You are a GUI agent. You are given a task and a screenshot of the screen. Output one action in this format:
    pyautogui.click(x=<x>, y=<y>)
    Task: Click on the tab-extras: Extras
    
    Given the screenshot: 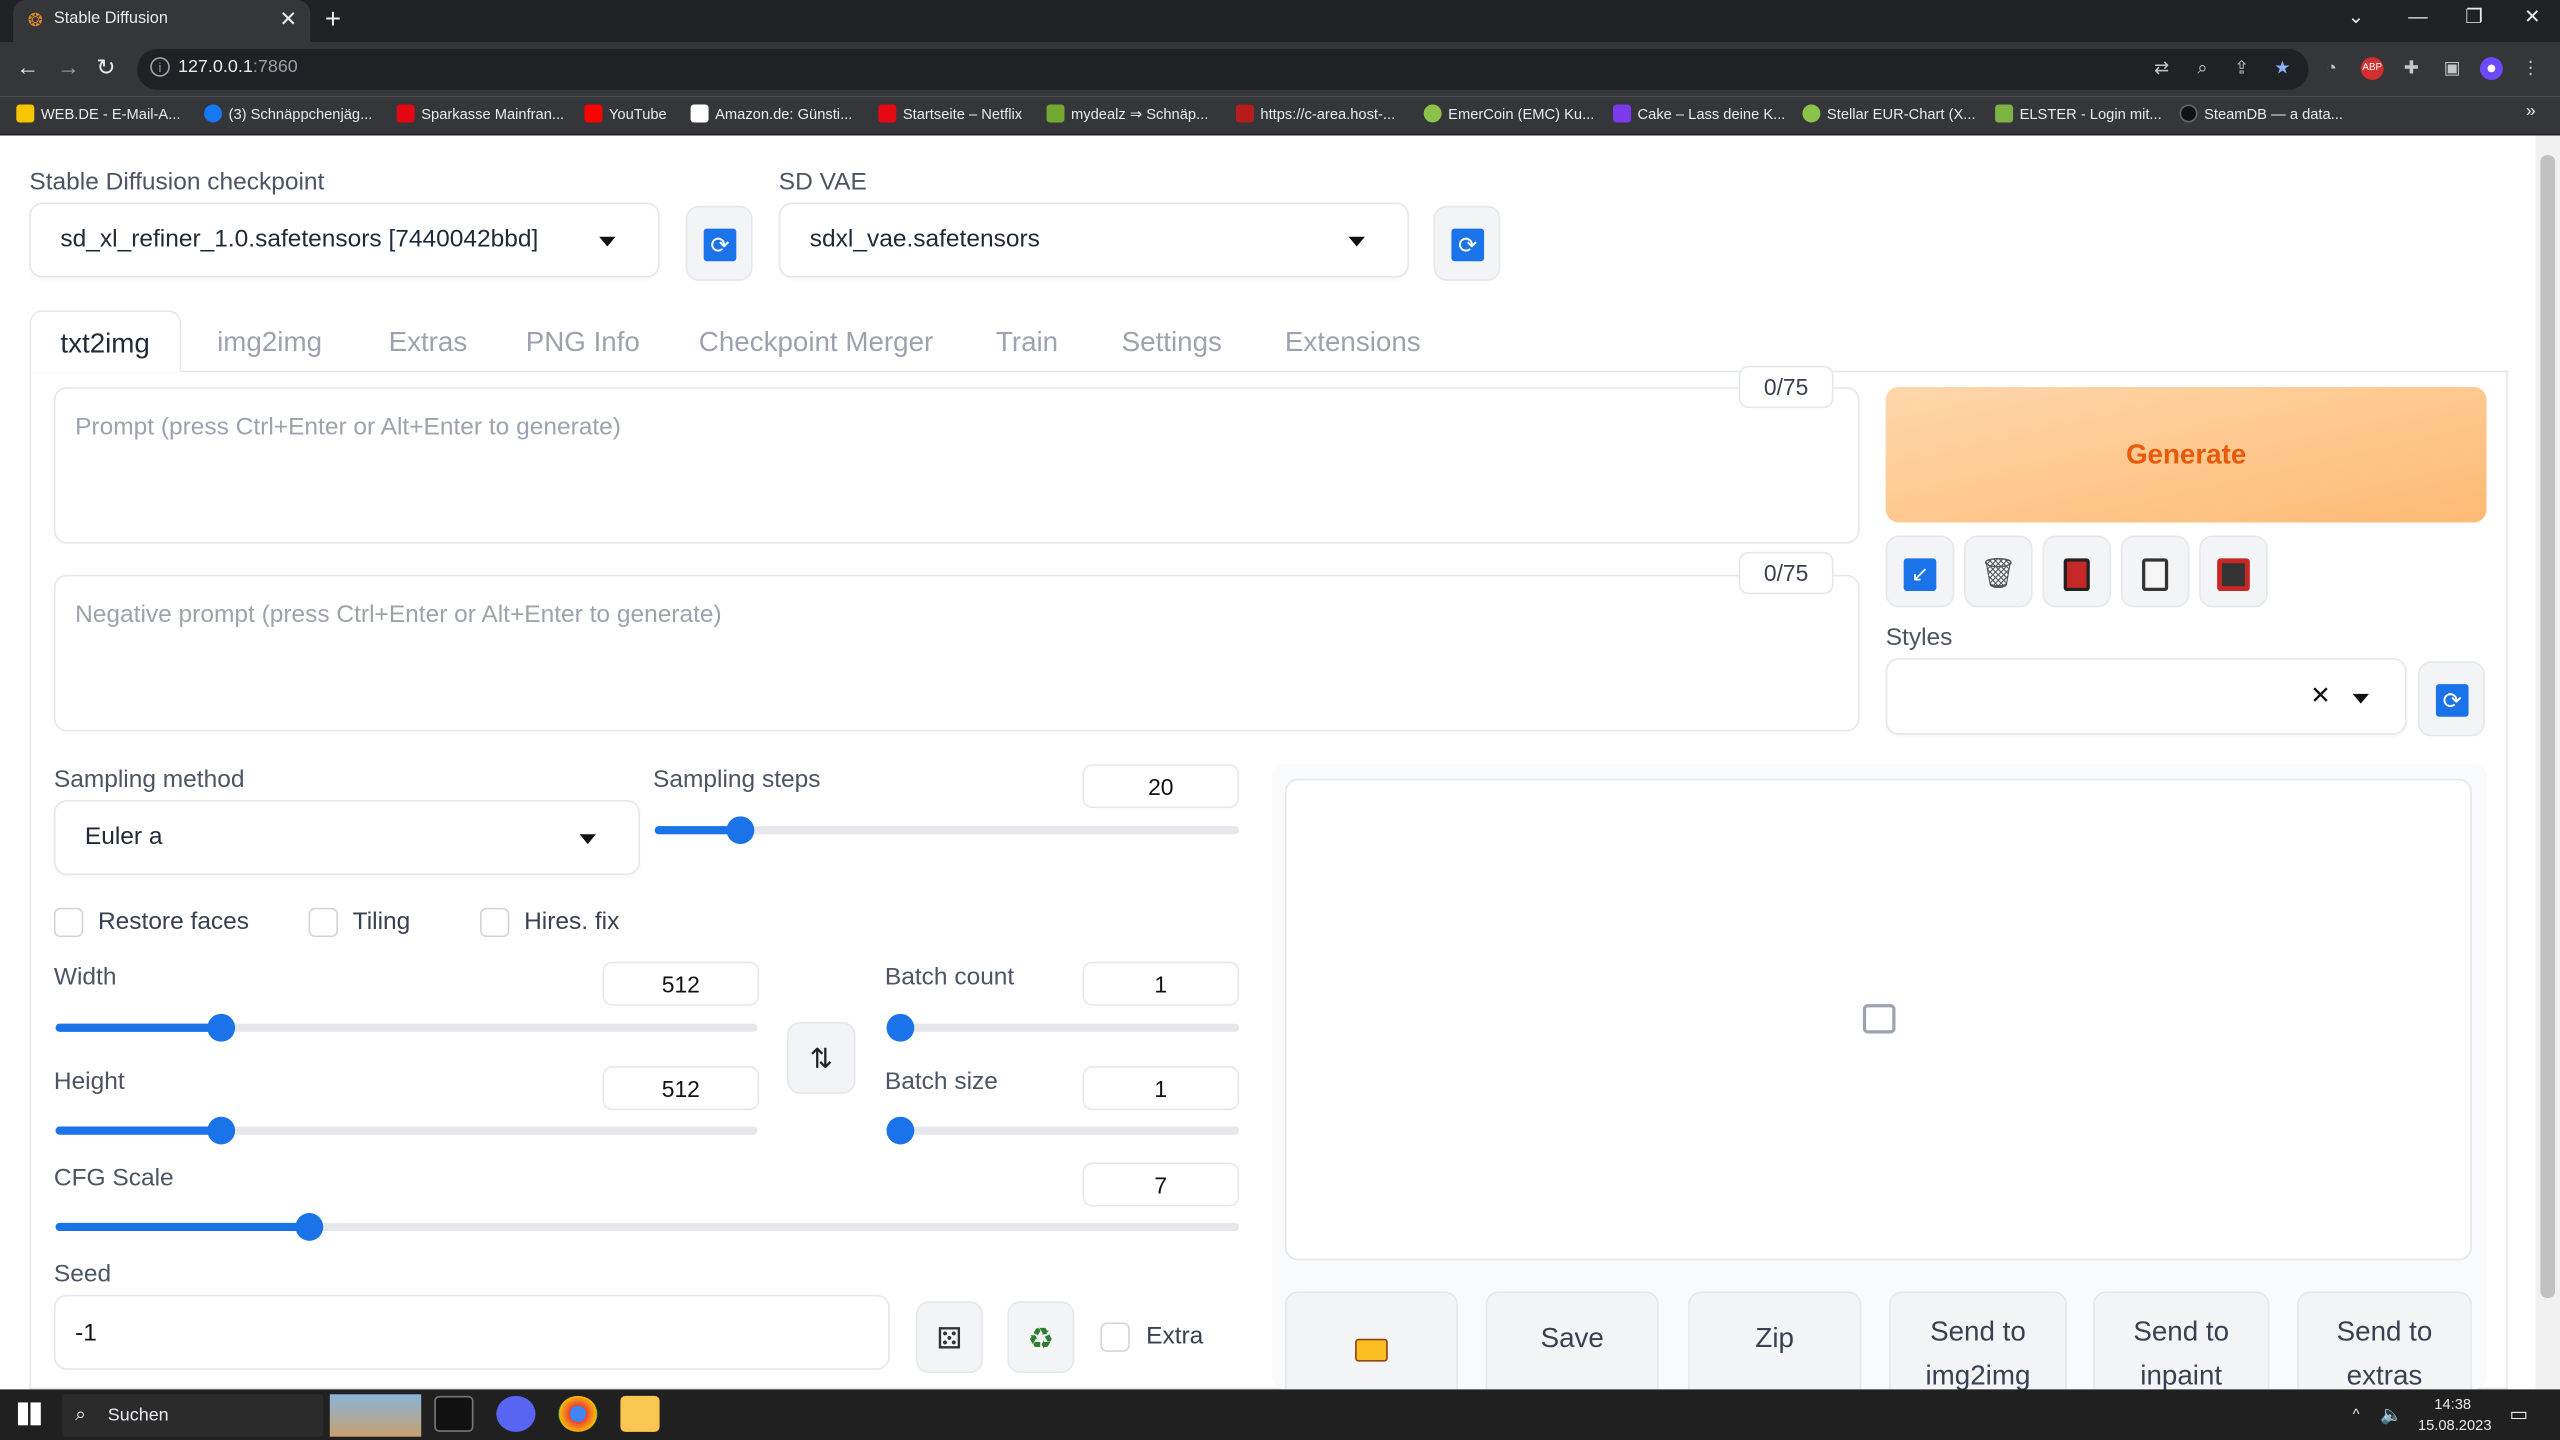 What is the action you would take?
    pyautogui.click(x=428, y=341)
    